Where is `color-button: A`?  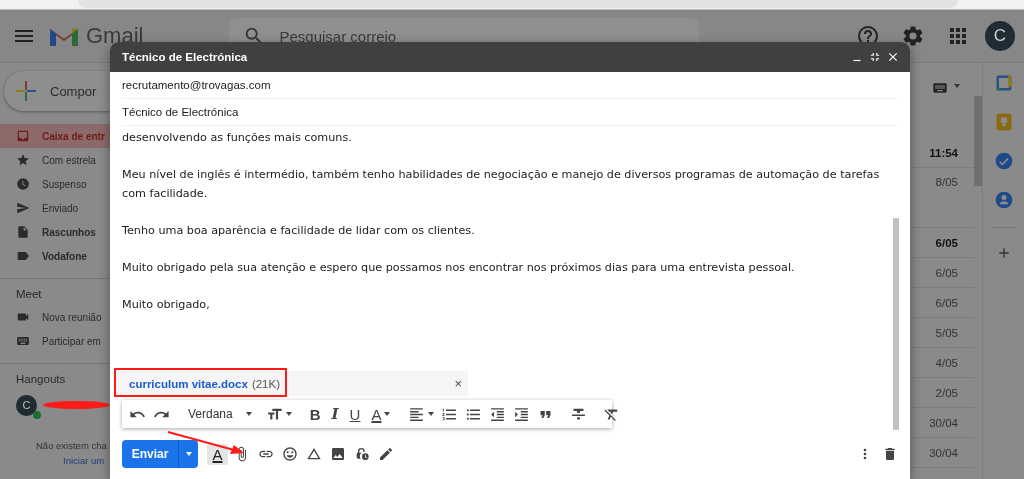 color-button: A is located at coordinates (381, 414).